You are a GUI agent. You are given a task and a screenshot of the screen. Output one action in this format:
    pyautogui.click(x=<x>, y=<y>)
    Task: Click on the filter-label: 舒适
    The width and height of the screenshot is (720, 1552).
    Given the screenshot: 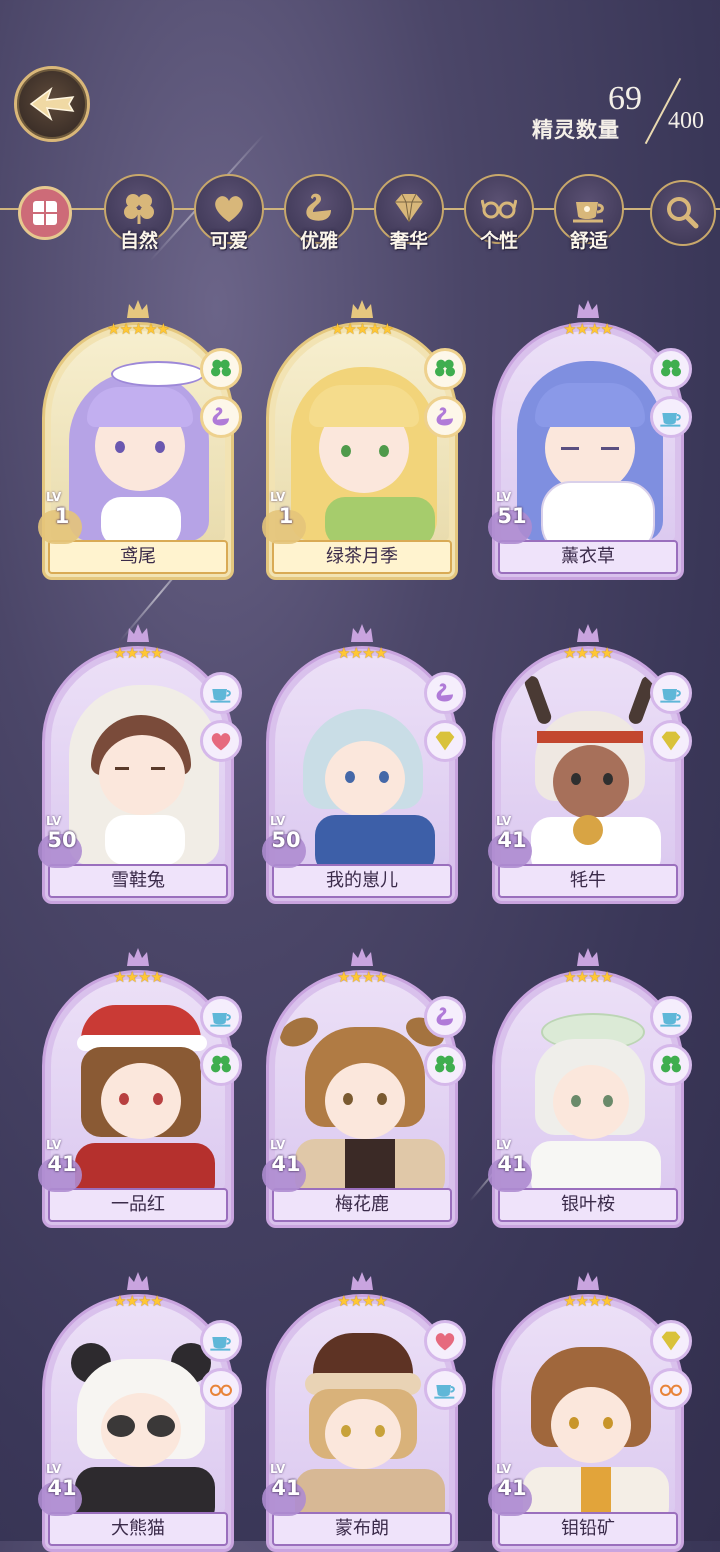 What is the action you would take?
    pyautogui.click(x=588, y=241)
    